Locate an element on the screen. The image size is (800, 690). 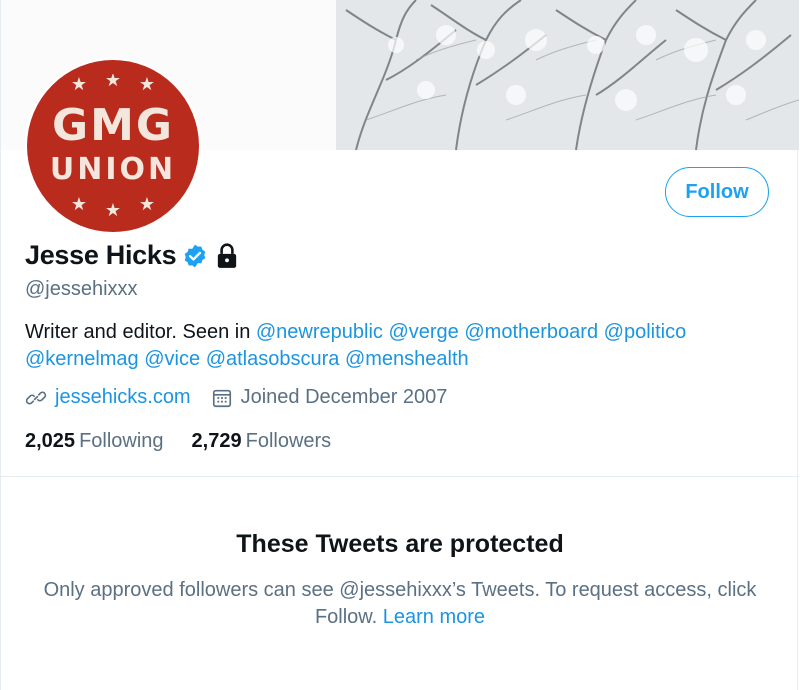
profile-name-row: Jesse Hicks is located at coordinates (132, 255).